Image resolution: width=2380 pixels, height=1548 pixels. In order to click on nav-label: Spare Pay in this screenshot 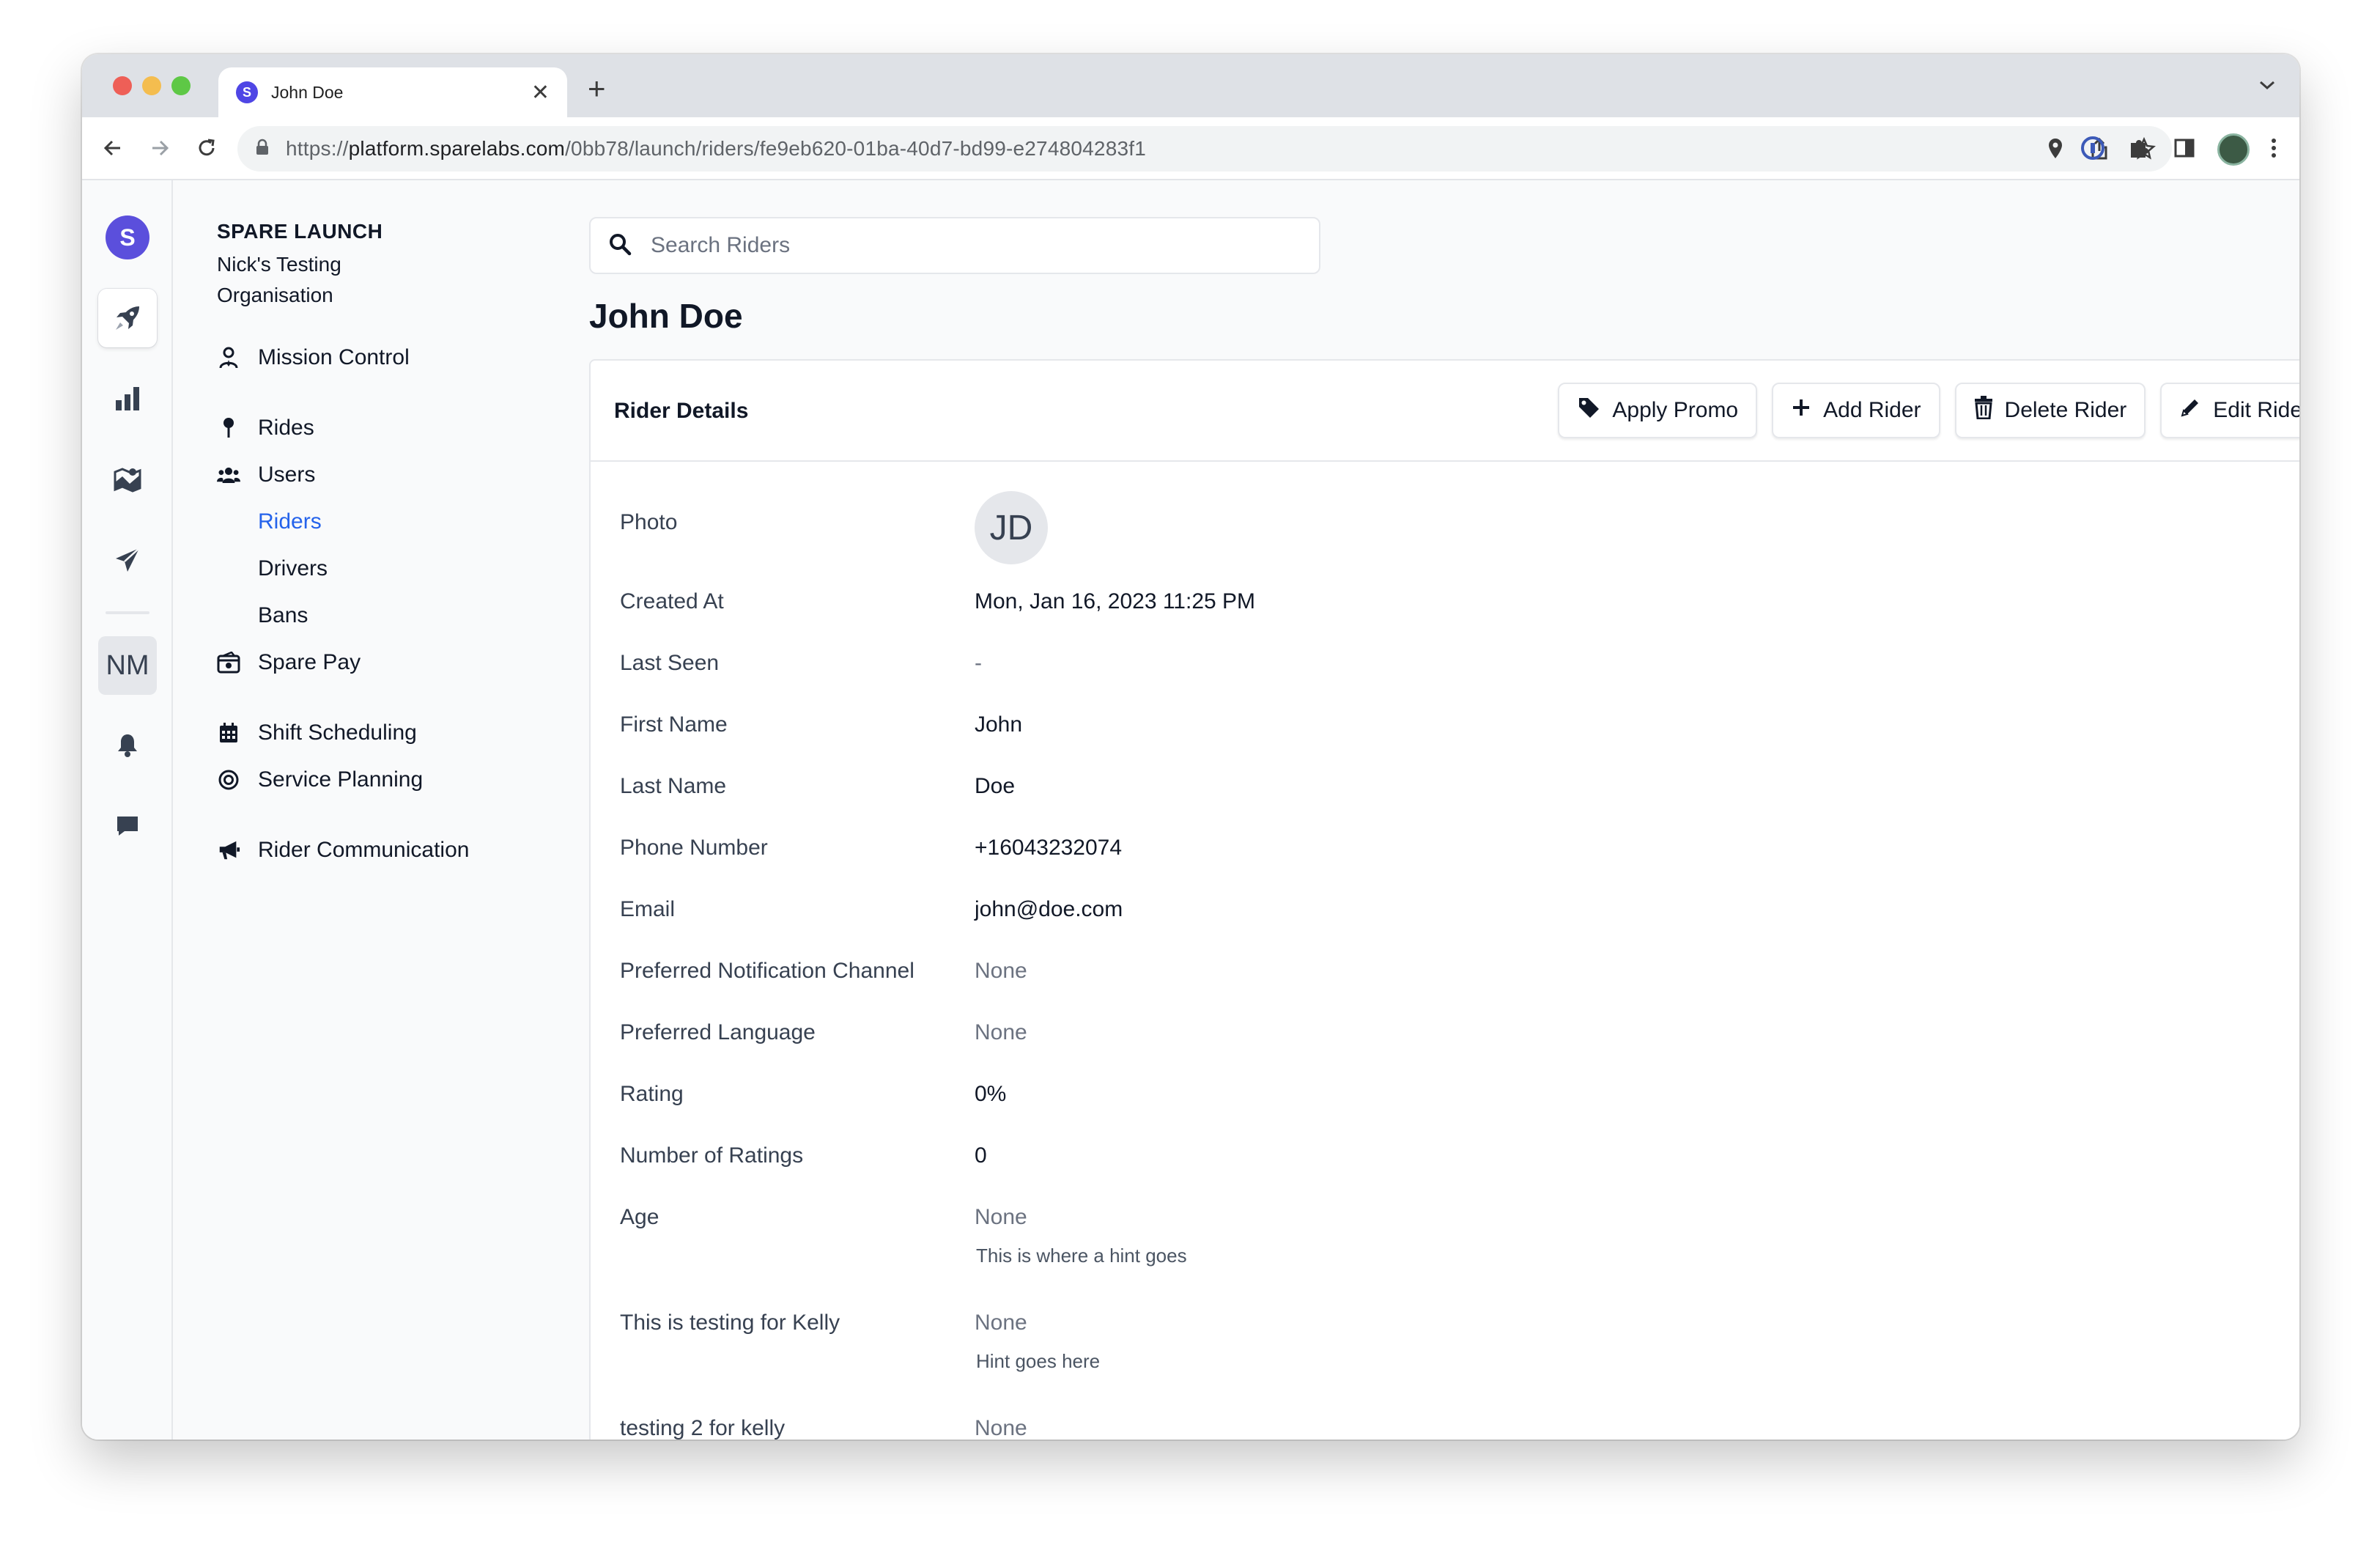, I will do `click(309, 662)`.